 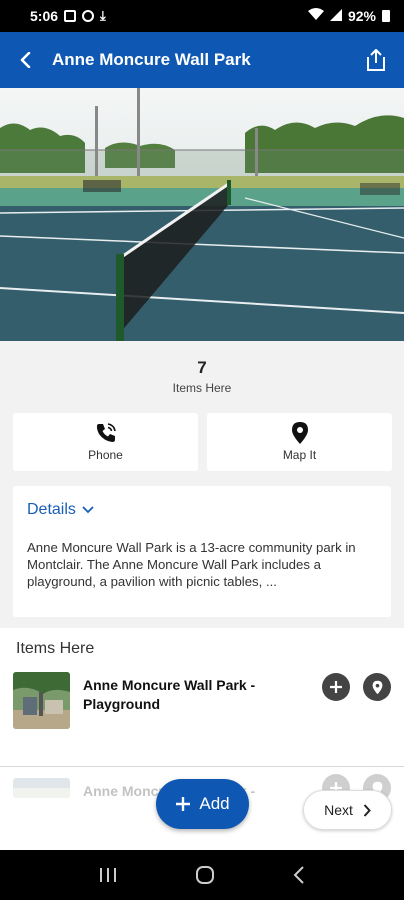 I want to click on system-nav-bar, so click(x=202, y=875).